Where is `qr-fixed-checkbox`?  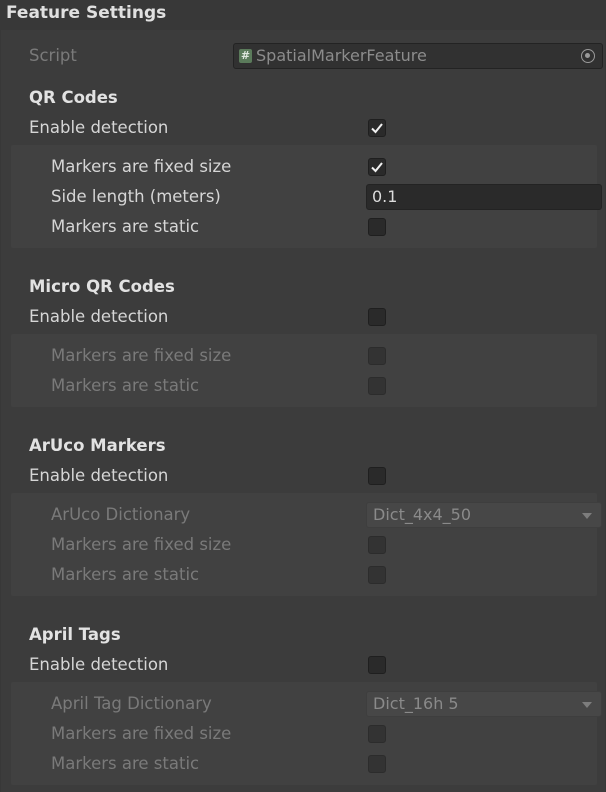
qr-fixed-checkbox is located at coordinates (377, 167).